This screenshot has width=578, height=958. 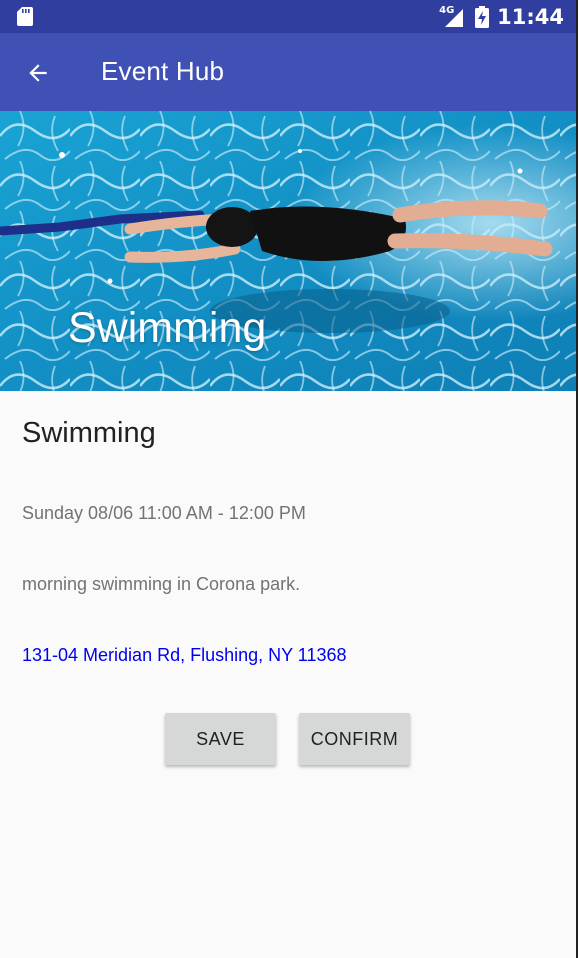 I want to click on back-button, so click(x=38, y=73).